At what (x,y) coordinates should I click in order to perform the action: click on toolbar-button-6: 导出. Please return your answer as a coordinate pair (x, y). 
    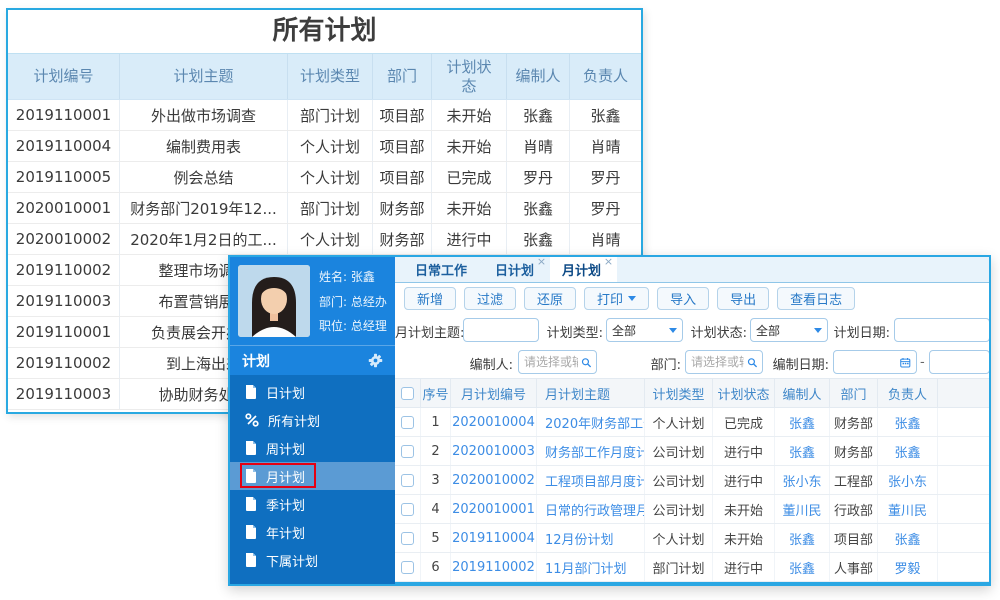
    Looking at the image, I should click on (743, 298).